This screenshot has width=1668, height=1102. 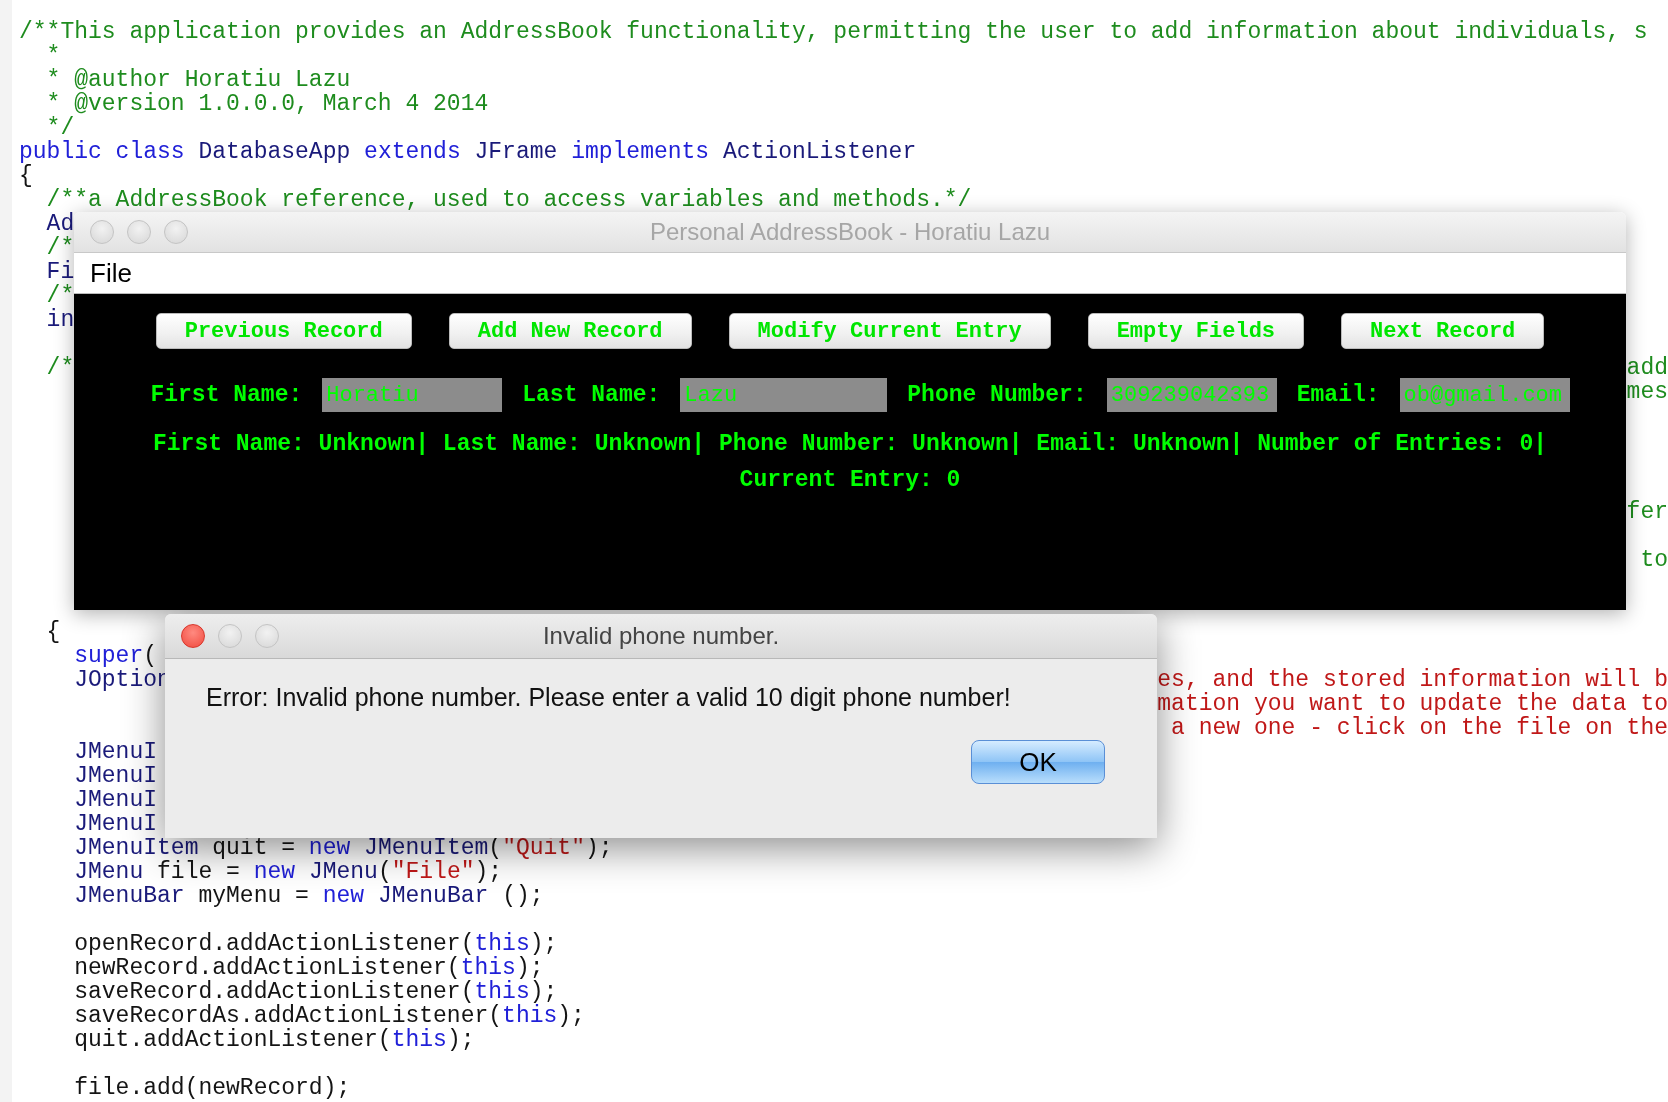 What do you see at coordinates (508, 200) in the screenshot?
I see `code-line: /**a AddressBook reference, used to access variables and methods.*/` at bounding box center [508, 200].